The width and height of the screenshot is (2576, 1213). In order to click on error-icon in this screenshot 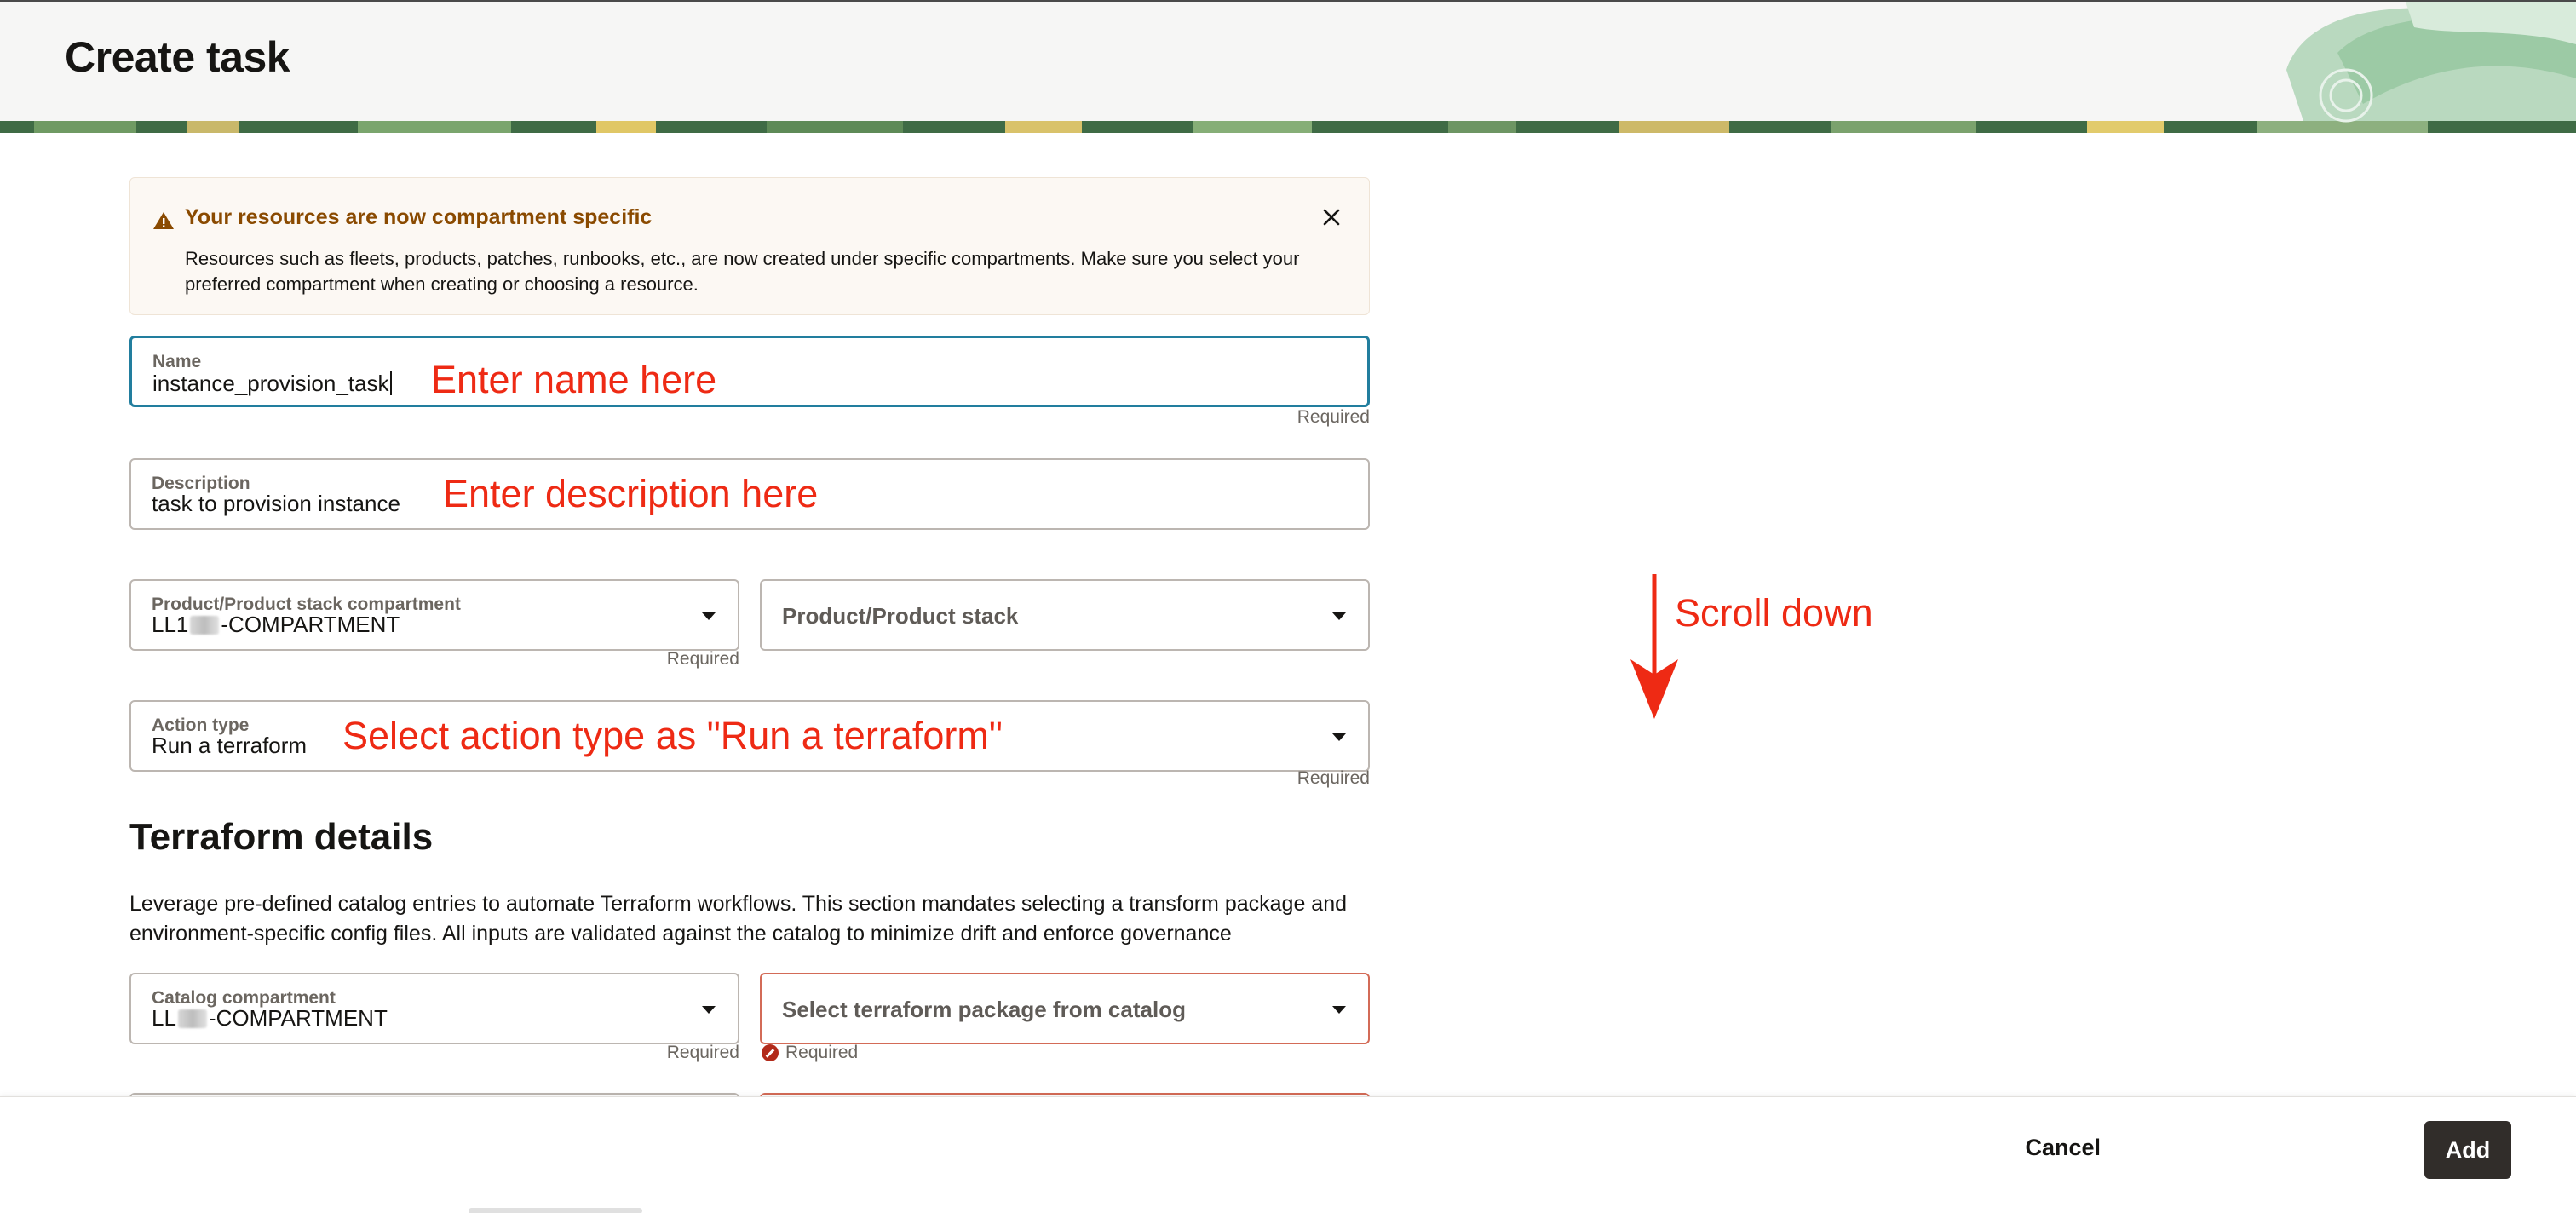, I will do `click(771, 1052)`.